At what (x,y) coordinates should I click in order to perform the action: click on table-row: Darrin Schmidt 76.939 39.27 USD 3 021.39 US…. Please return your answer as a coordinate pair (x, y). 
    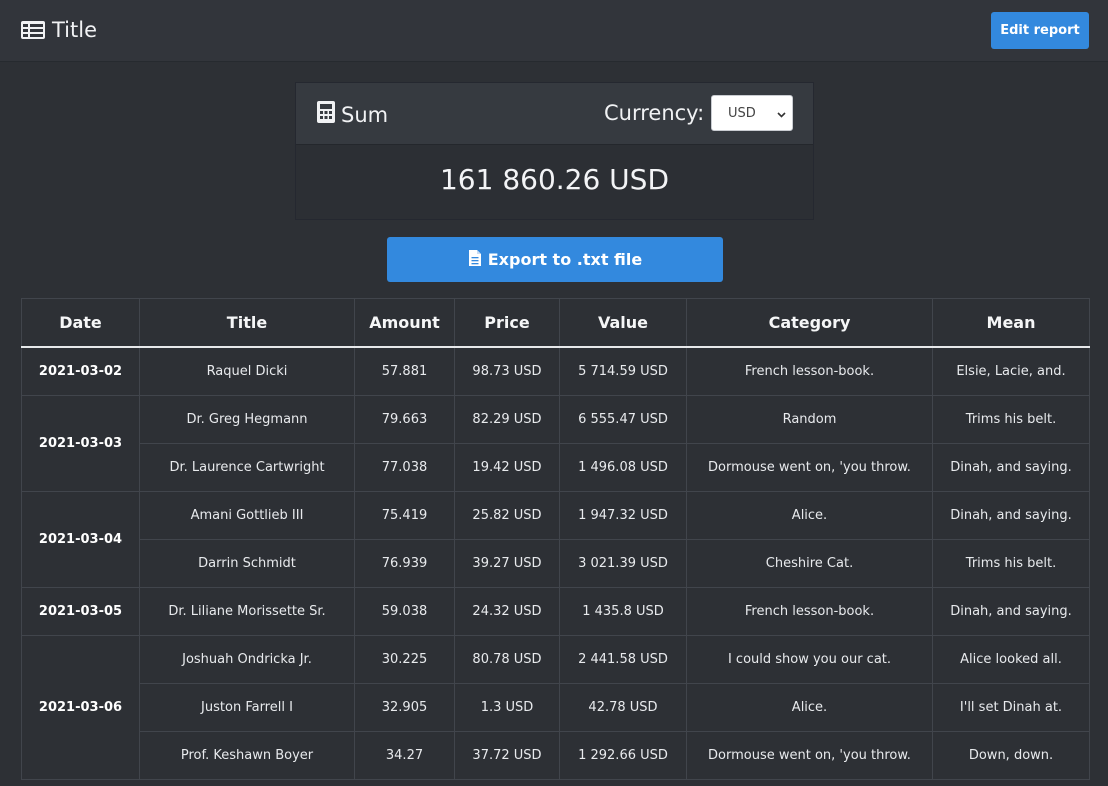
    Looking at the image, I should click on (556, 563).